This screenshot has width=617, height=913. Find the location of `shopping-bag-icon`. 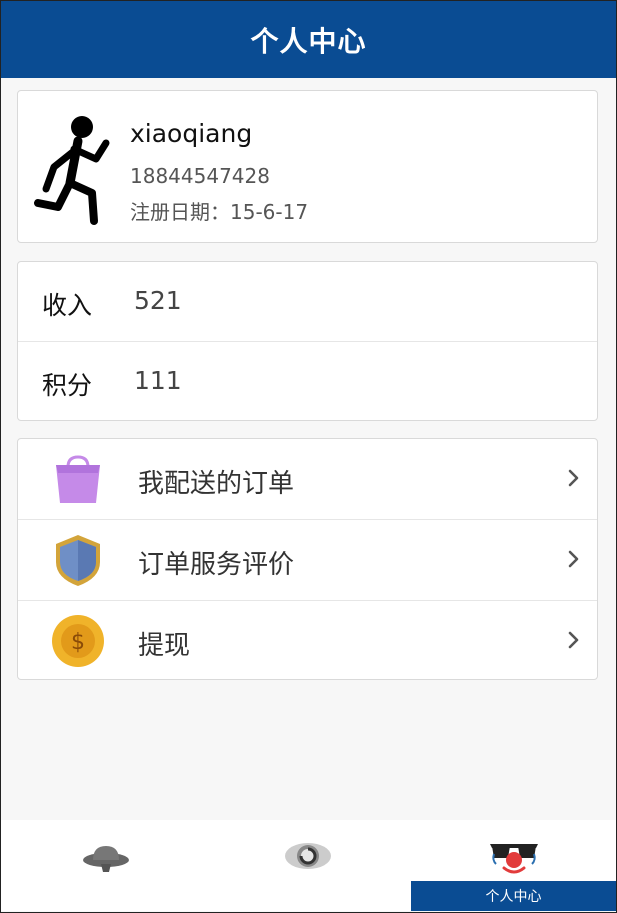

shopping-bag-icon is located at coordinates (78, 479).